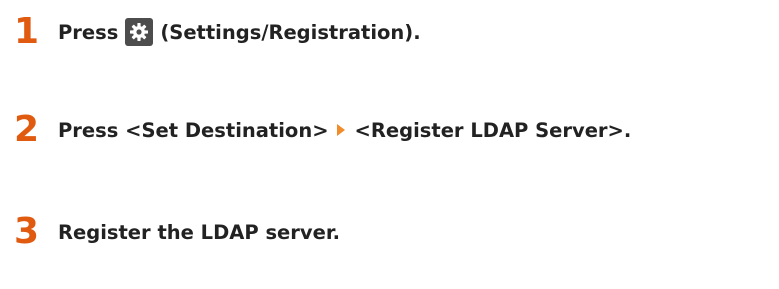 This screenshot has width=779, height=289. I want to click on step-instruction: Press (Settings/Registration)., so click(239, 32).